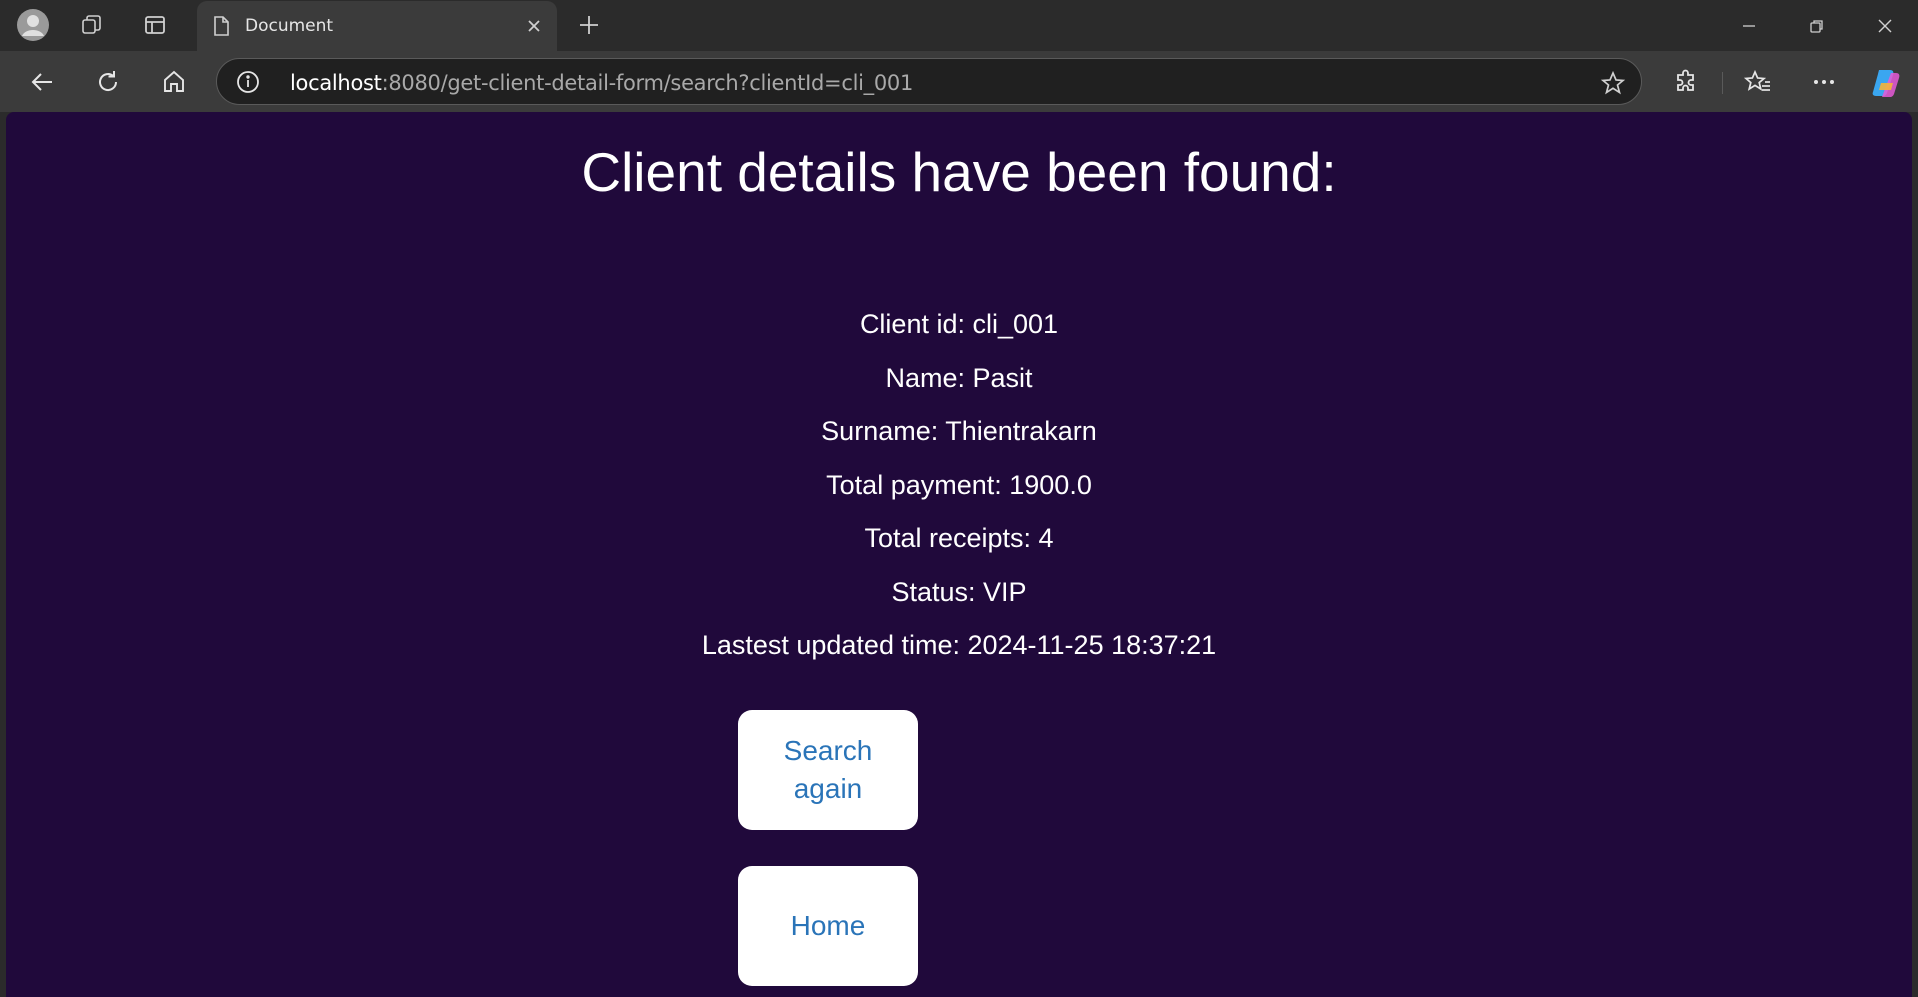  I want to click on plus-icon, so click(589, 25).